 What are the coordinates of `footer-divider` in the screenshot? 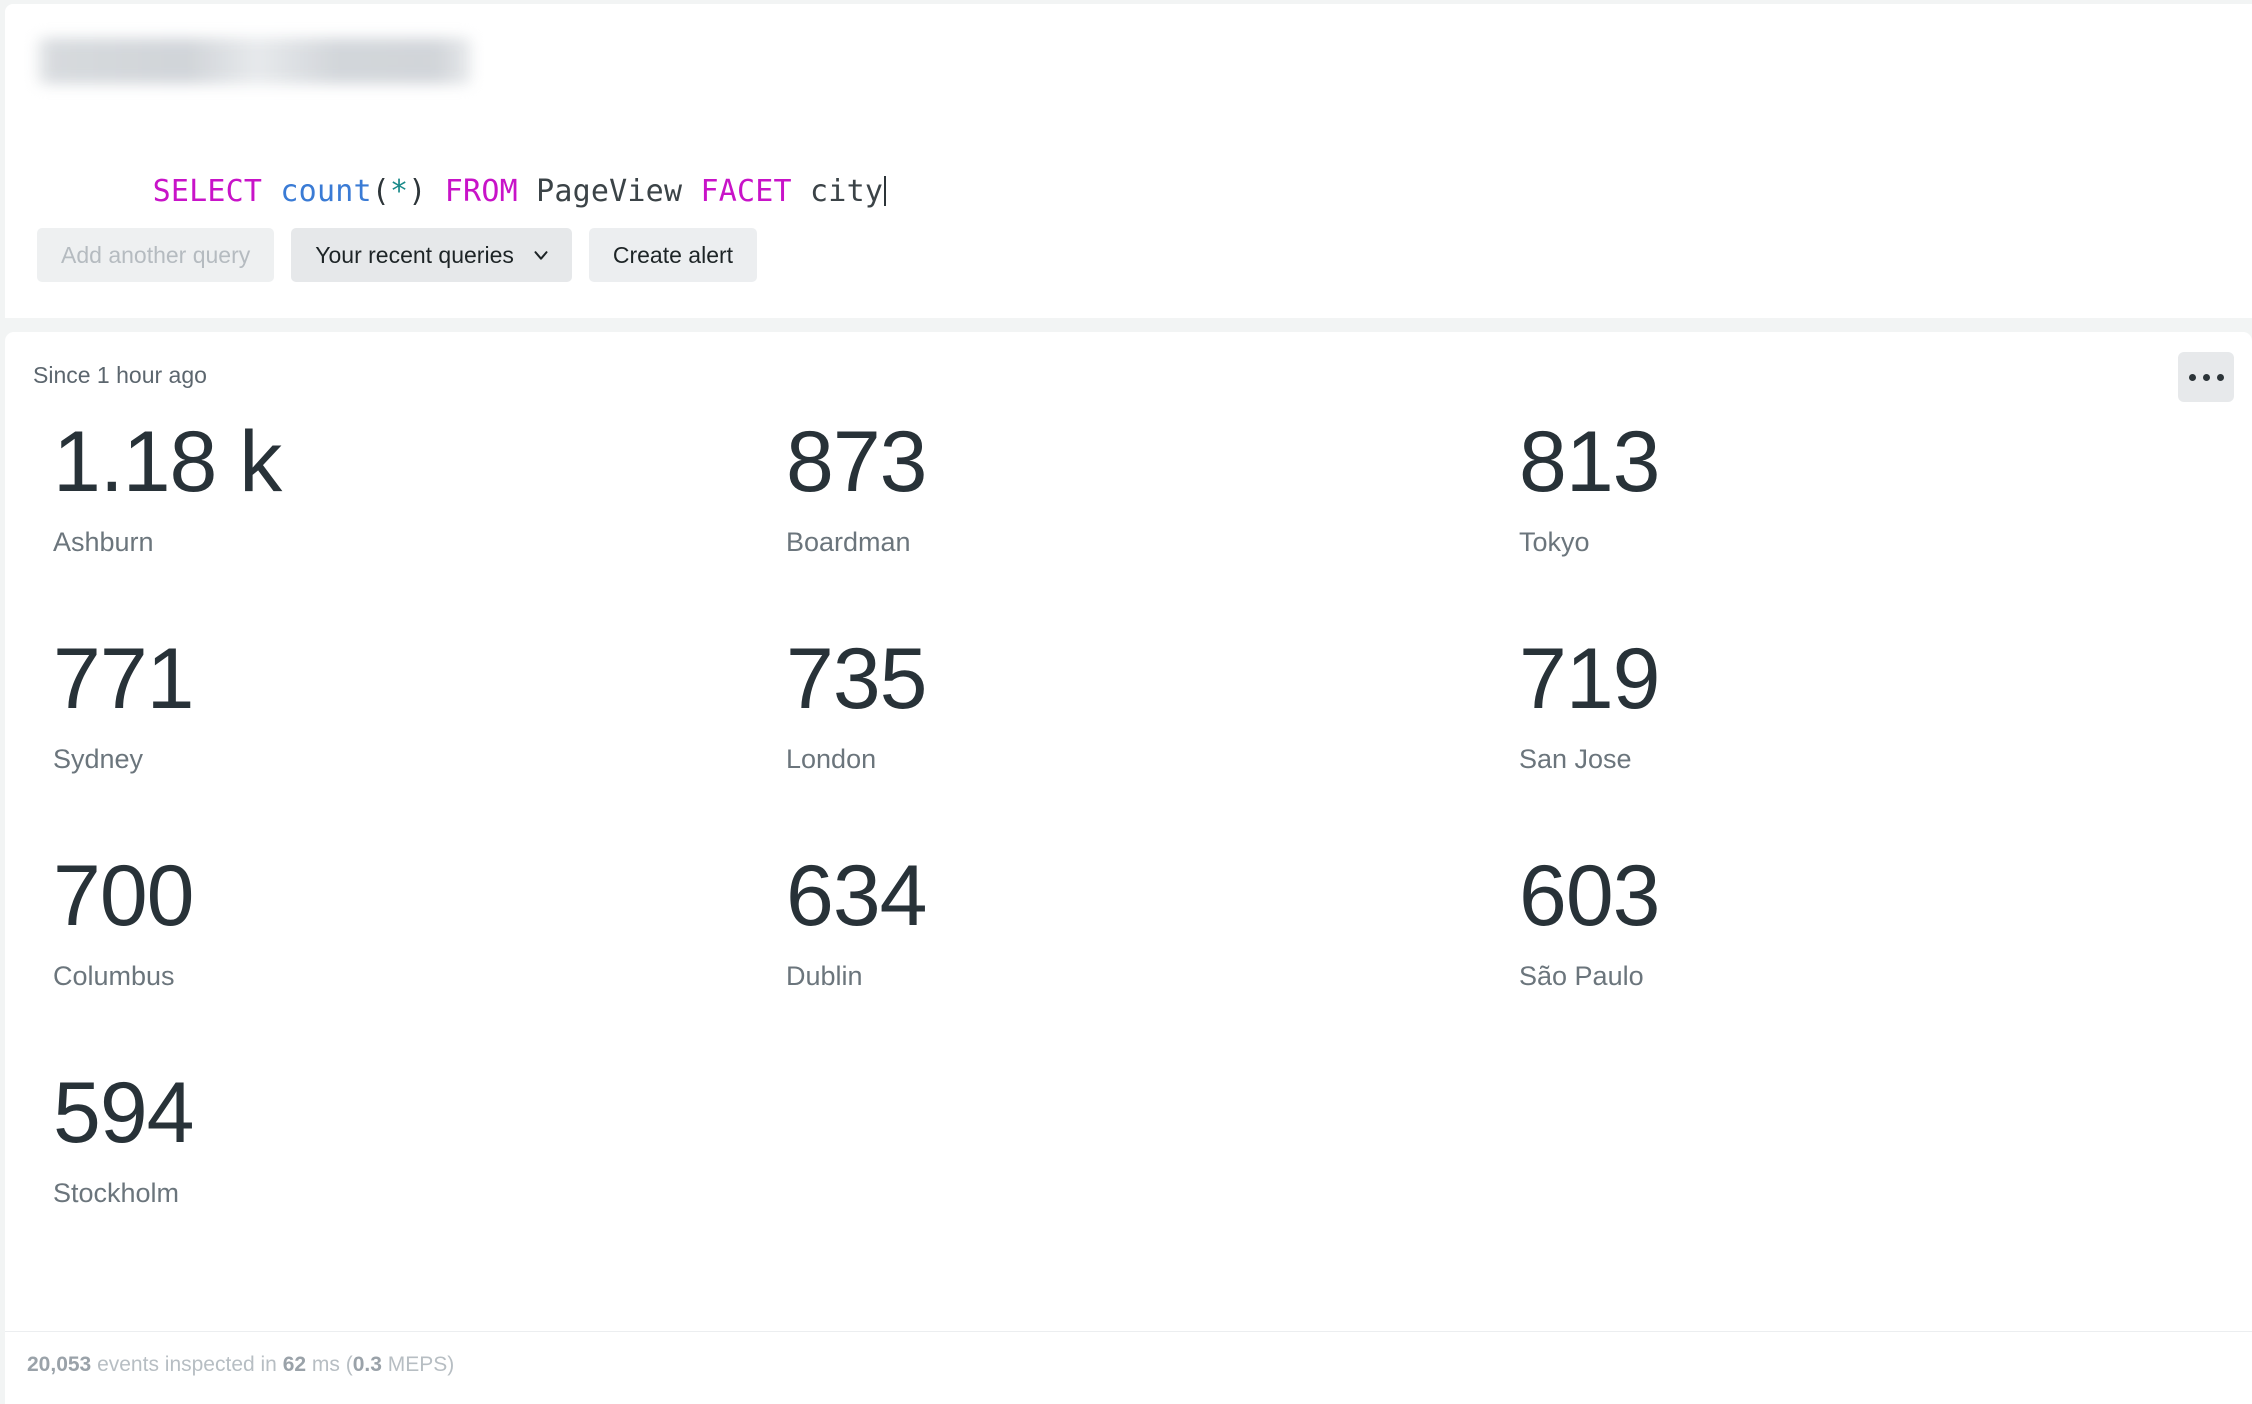 It's located at (1128, 1331).